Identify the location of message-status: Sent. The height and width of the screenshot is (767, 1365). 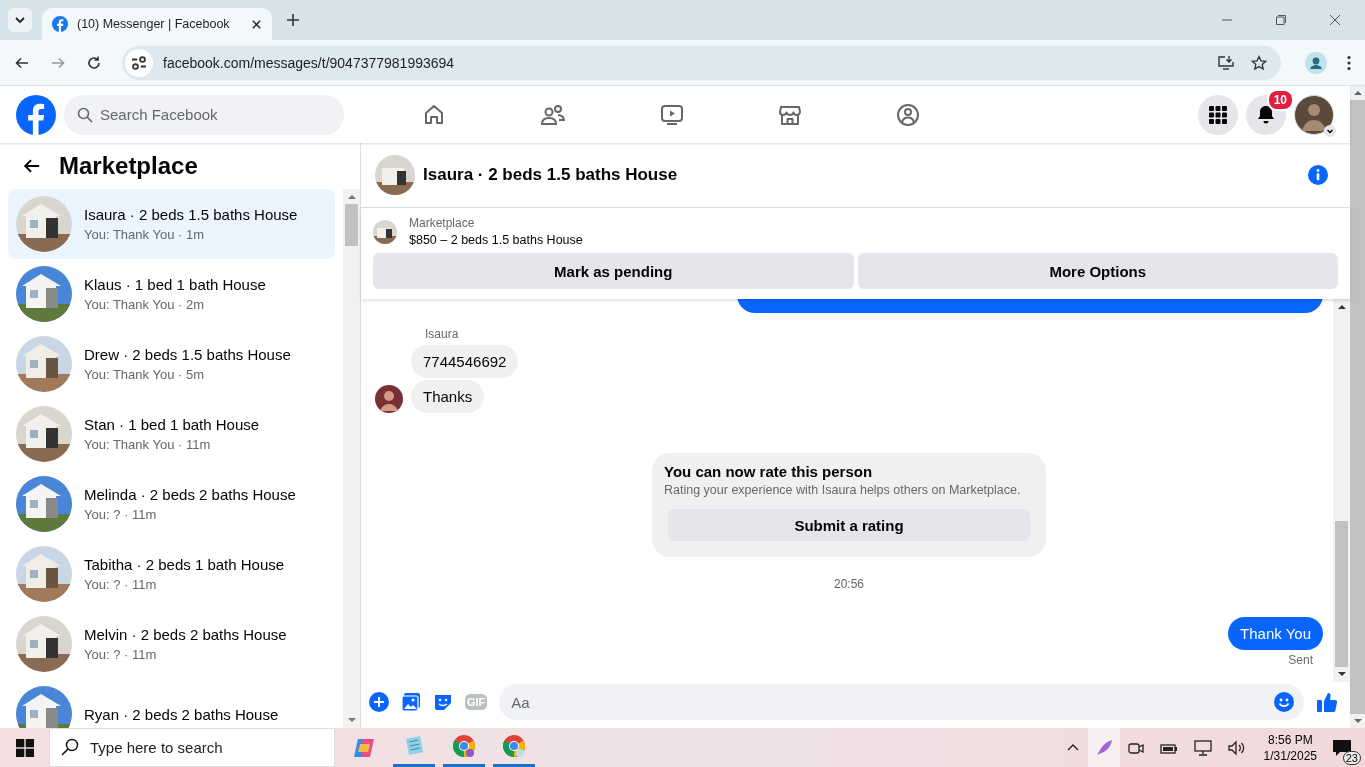
(1300, 660).